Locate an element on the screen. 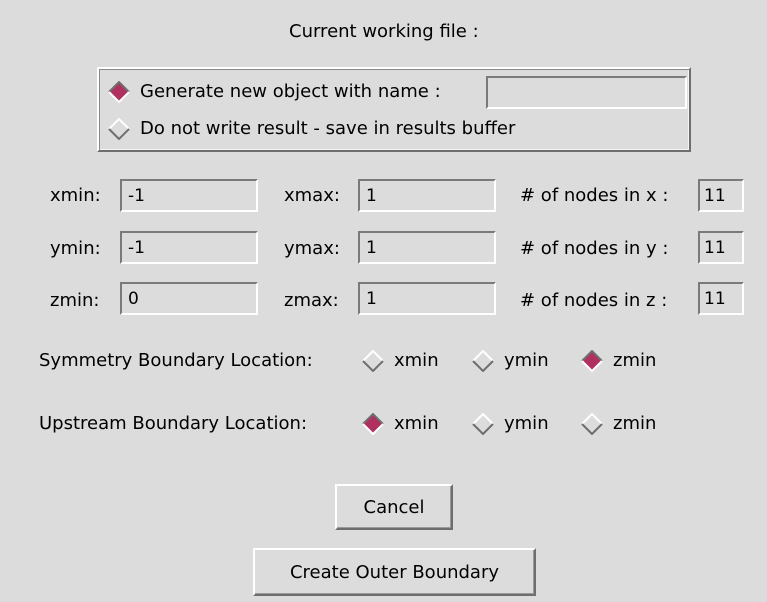 The width and height of the screenshot is (767, 602). symmetry-zmin-radio: zmin is located at coordinates (618, 361).